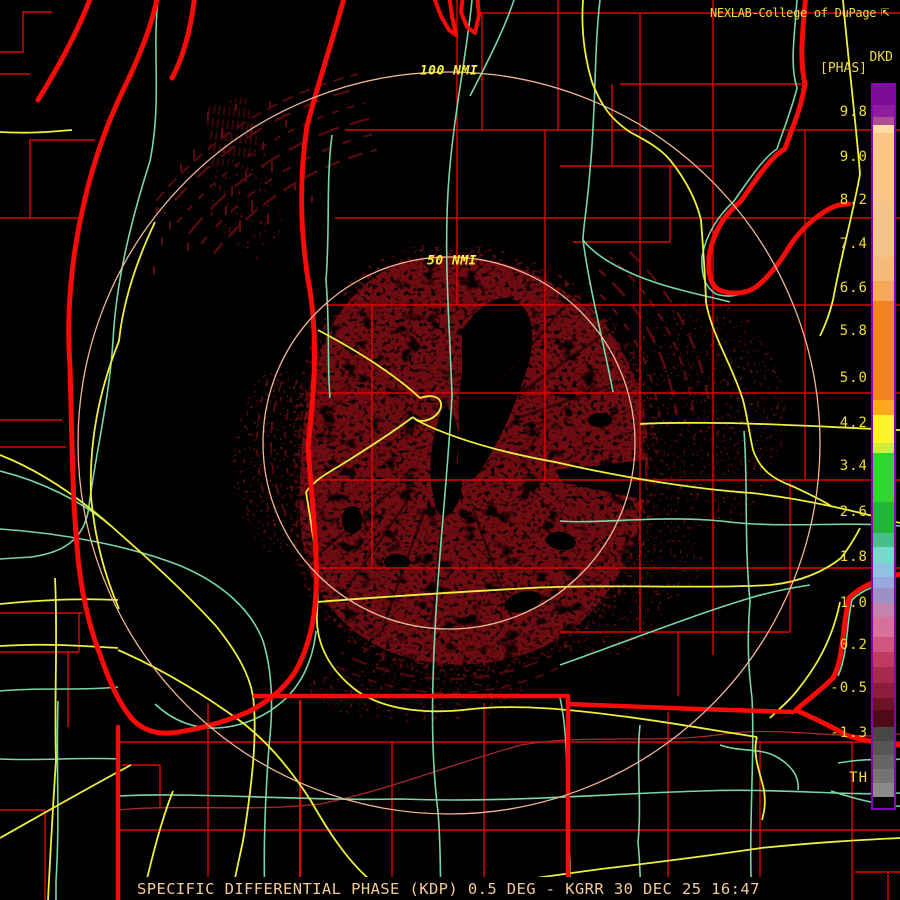 This screenshot has width=900, height=900. I want to click on river-line, so click(508, 770).